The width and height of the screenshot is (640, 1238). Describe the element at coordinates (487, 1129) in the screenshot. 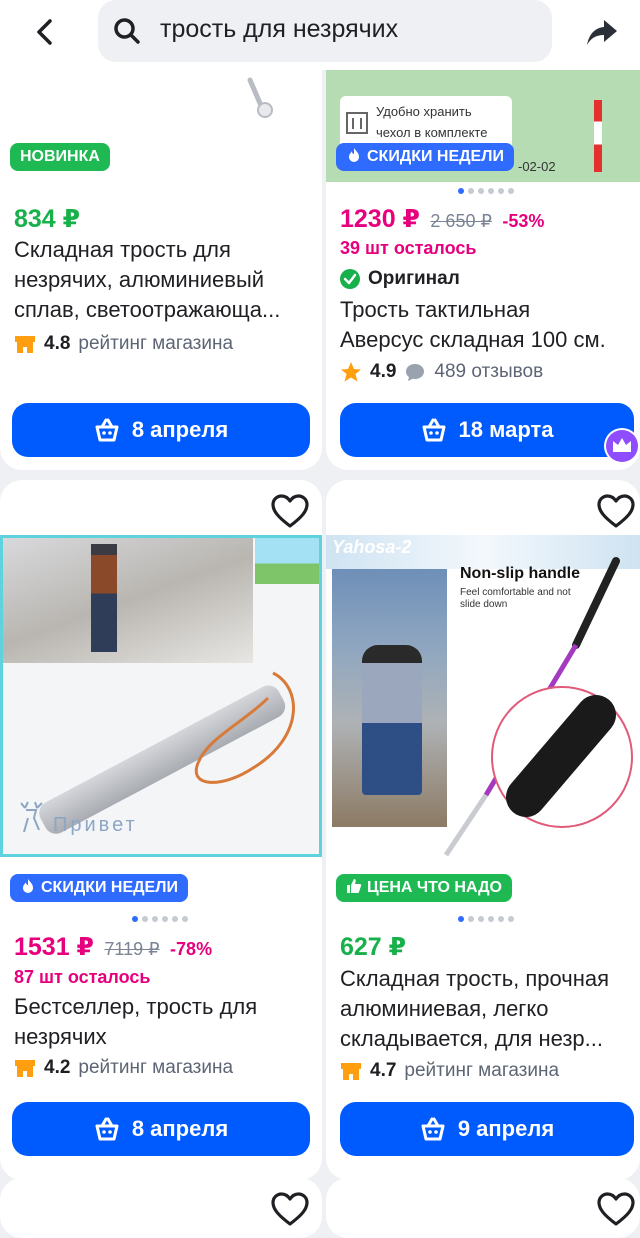

I see `add-to-cart-button: 9 апреля` at that location.